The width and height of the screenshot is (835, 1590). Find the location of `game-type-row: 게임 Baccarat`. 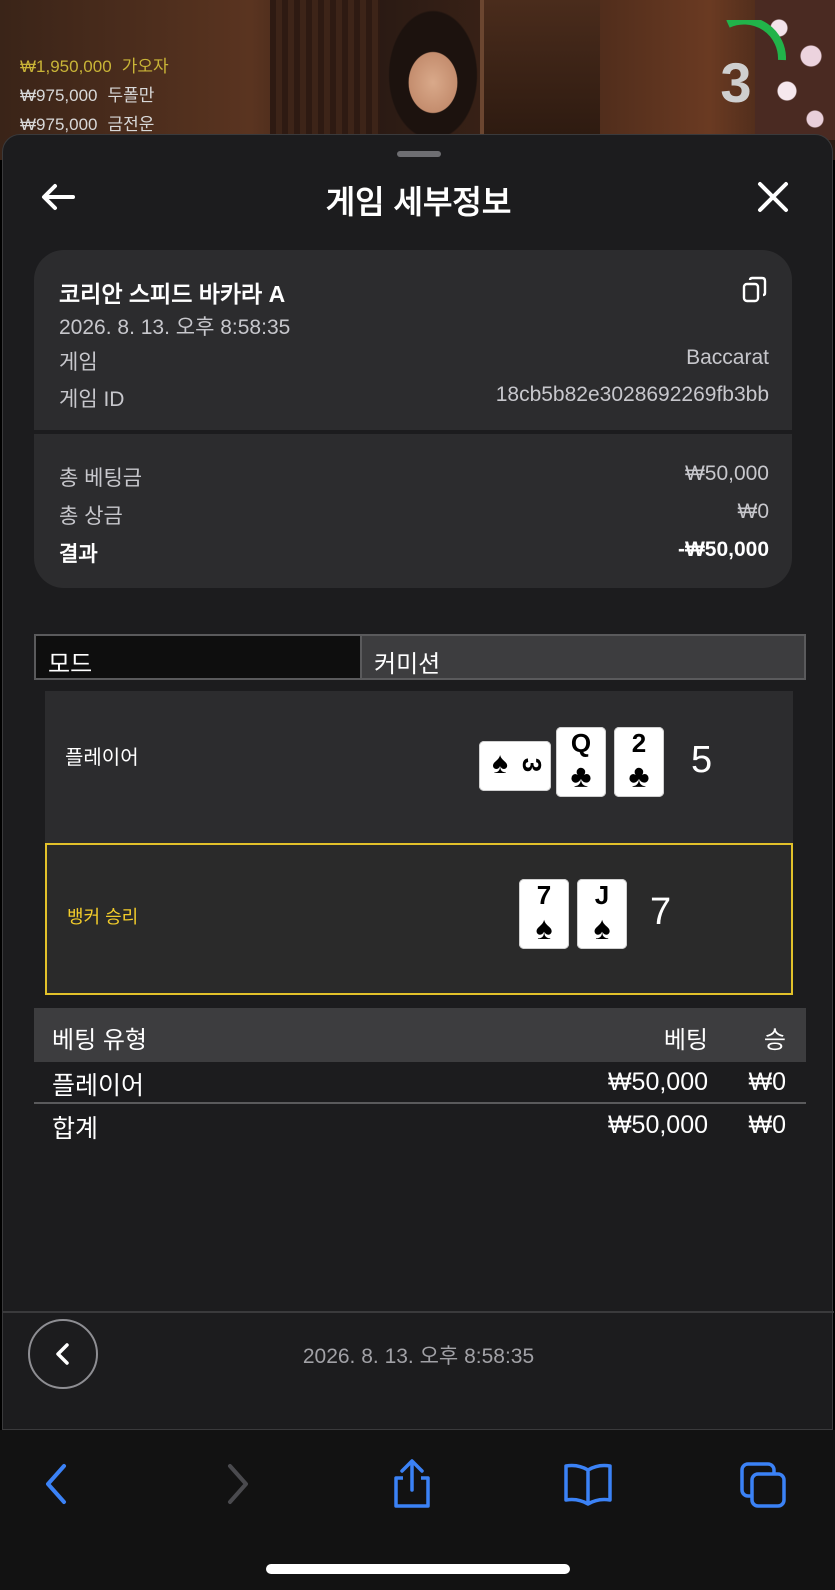

game-type-row: 게임 Baccarat is located at coordinates (414, 361).